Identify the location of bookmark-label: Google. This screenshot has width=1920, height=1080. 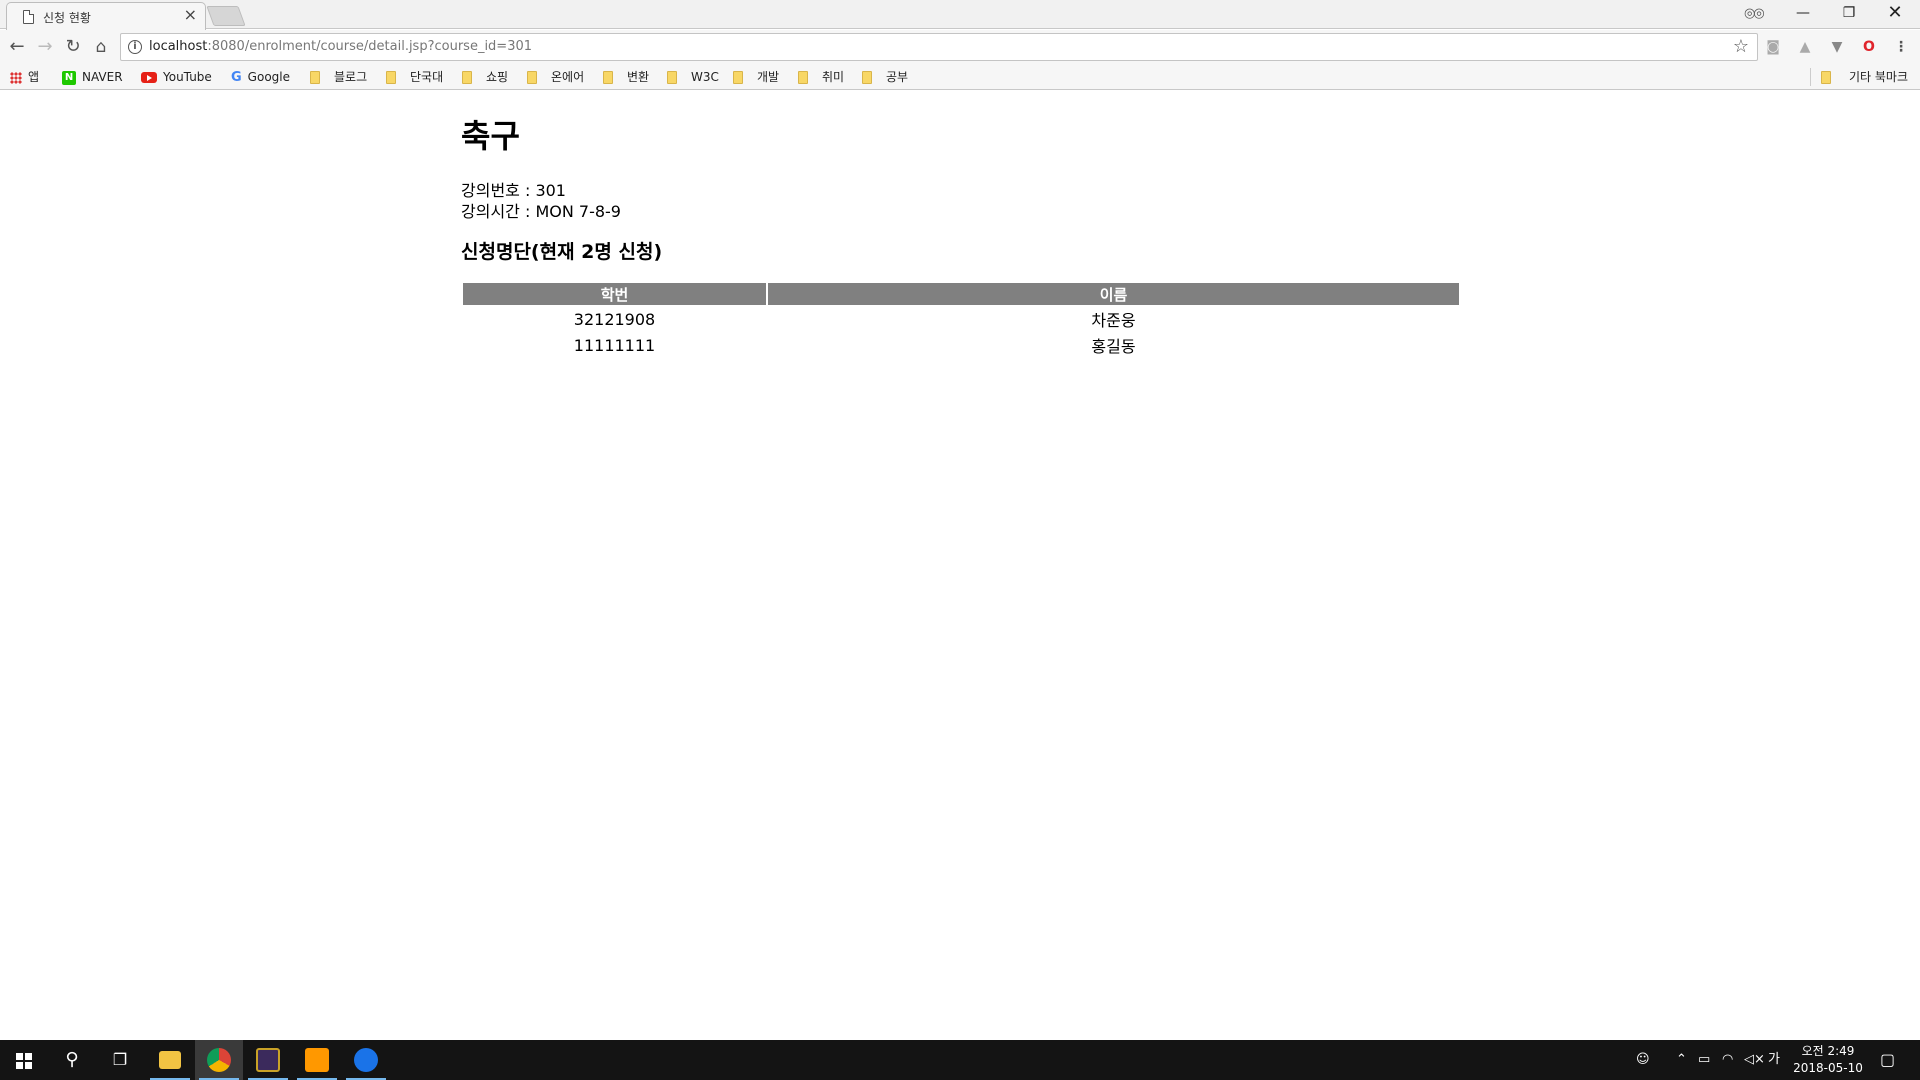
(268, 77).